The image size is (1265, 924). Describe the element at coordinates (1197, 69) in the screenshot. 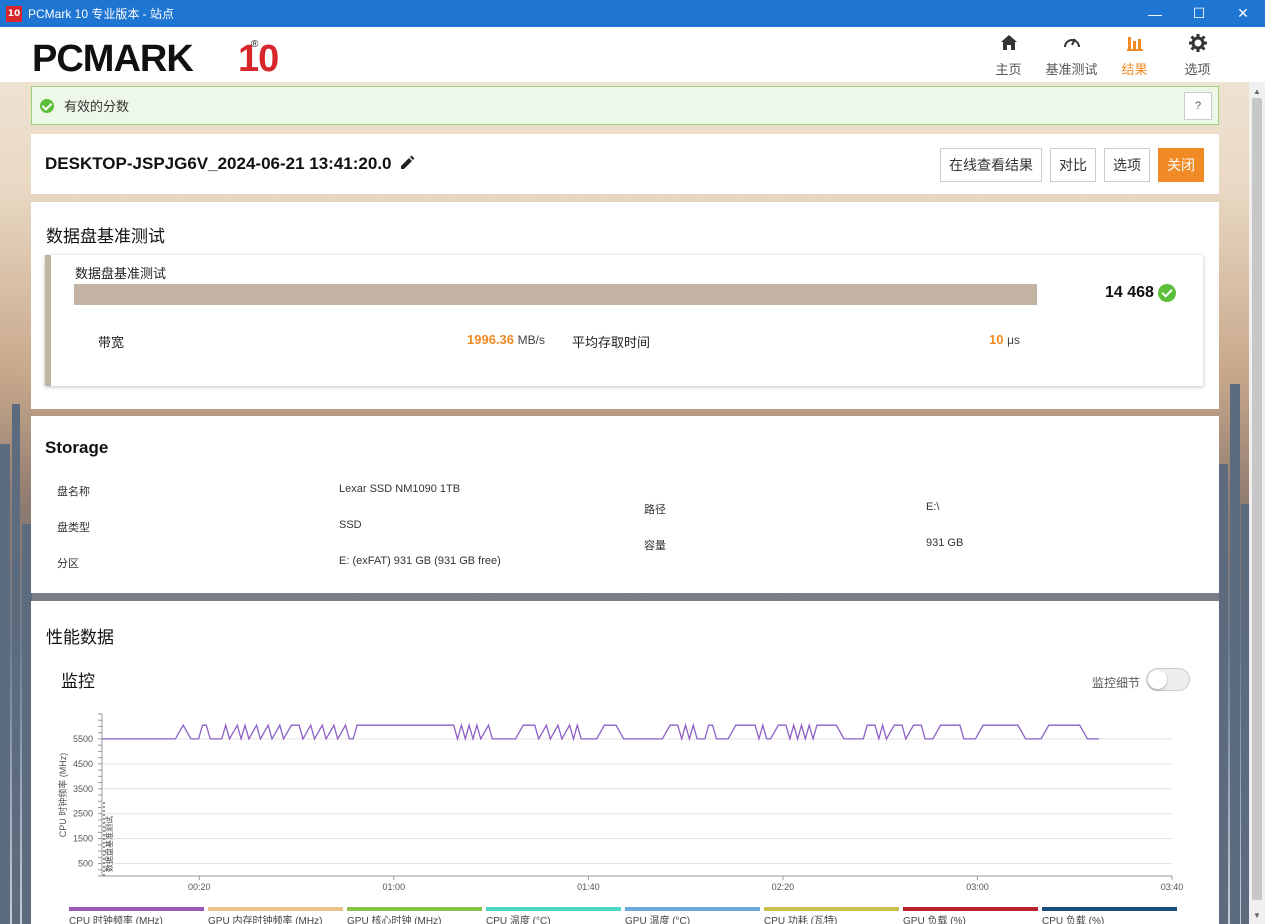

I see `nav-options-label: 选项` at that location.